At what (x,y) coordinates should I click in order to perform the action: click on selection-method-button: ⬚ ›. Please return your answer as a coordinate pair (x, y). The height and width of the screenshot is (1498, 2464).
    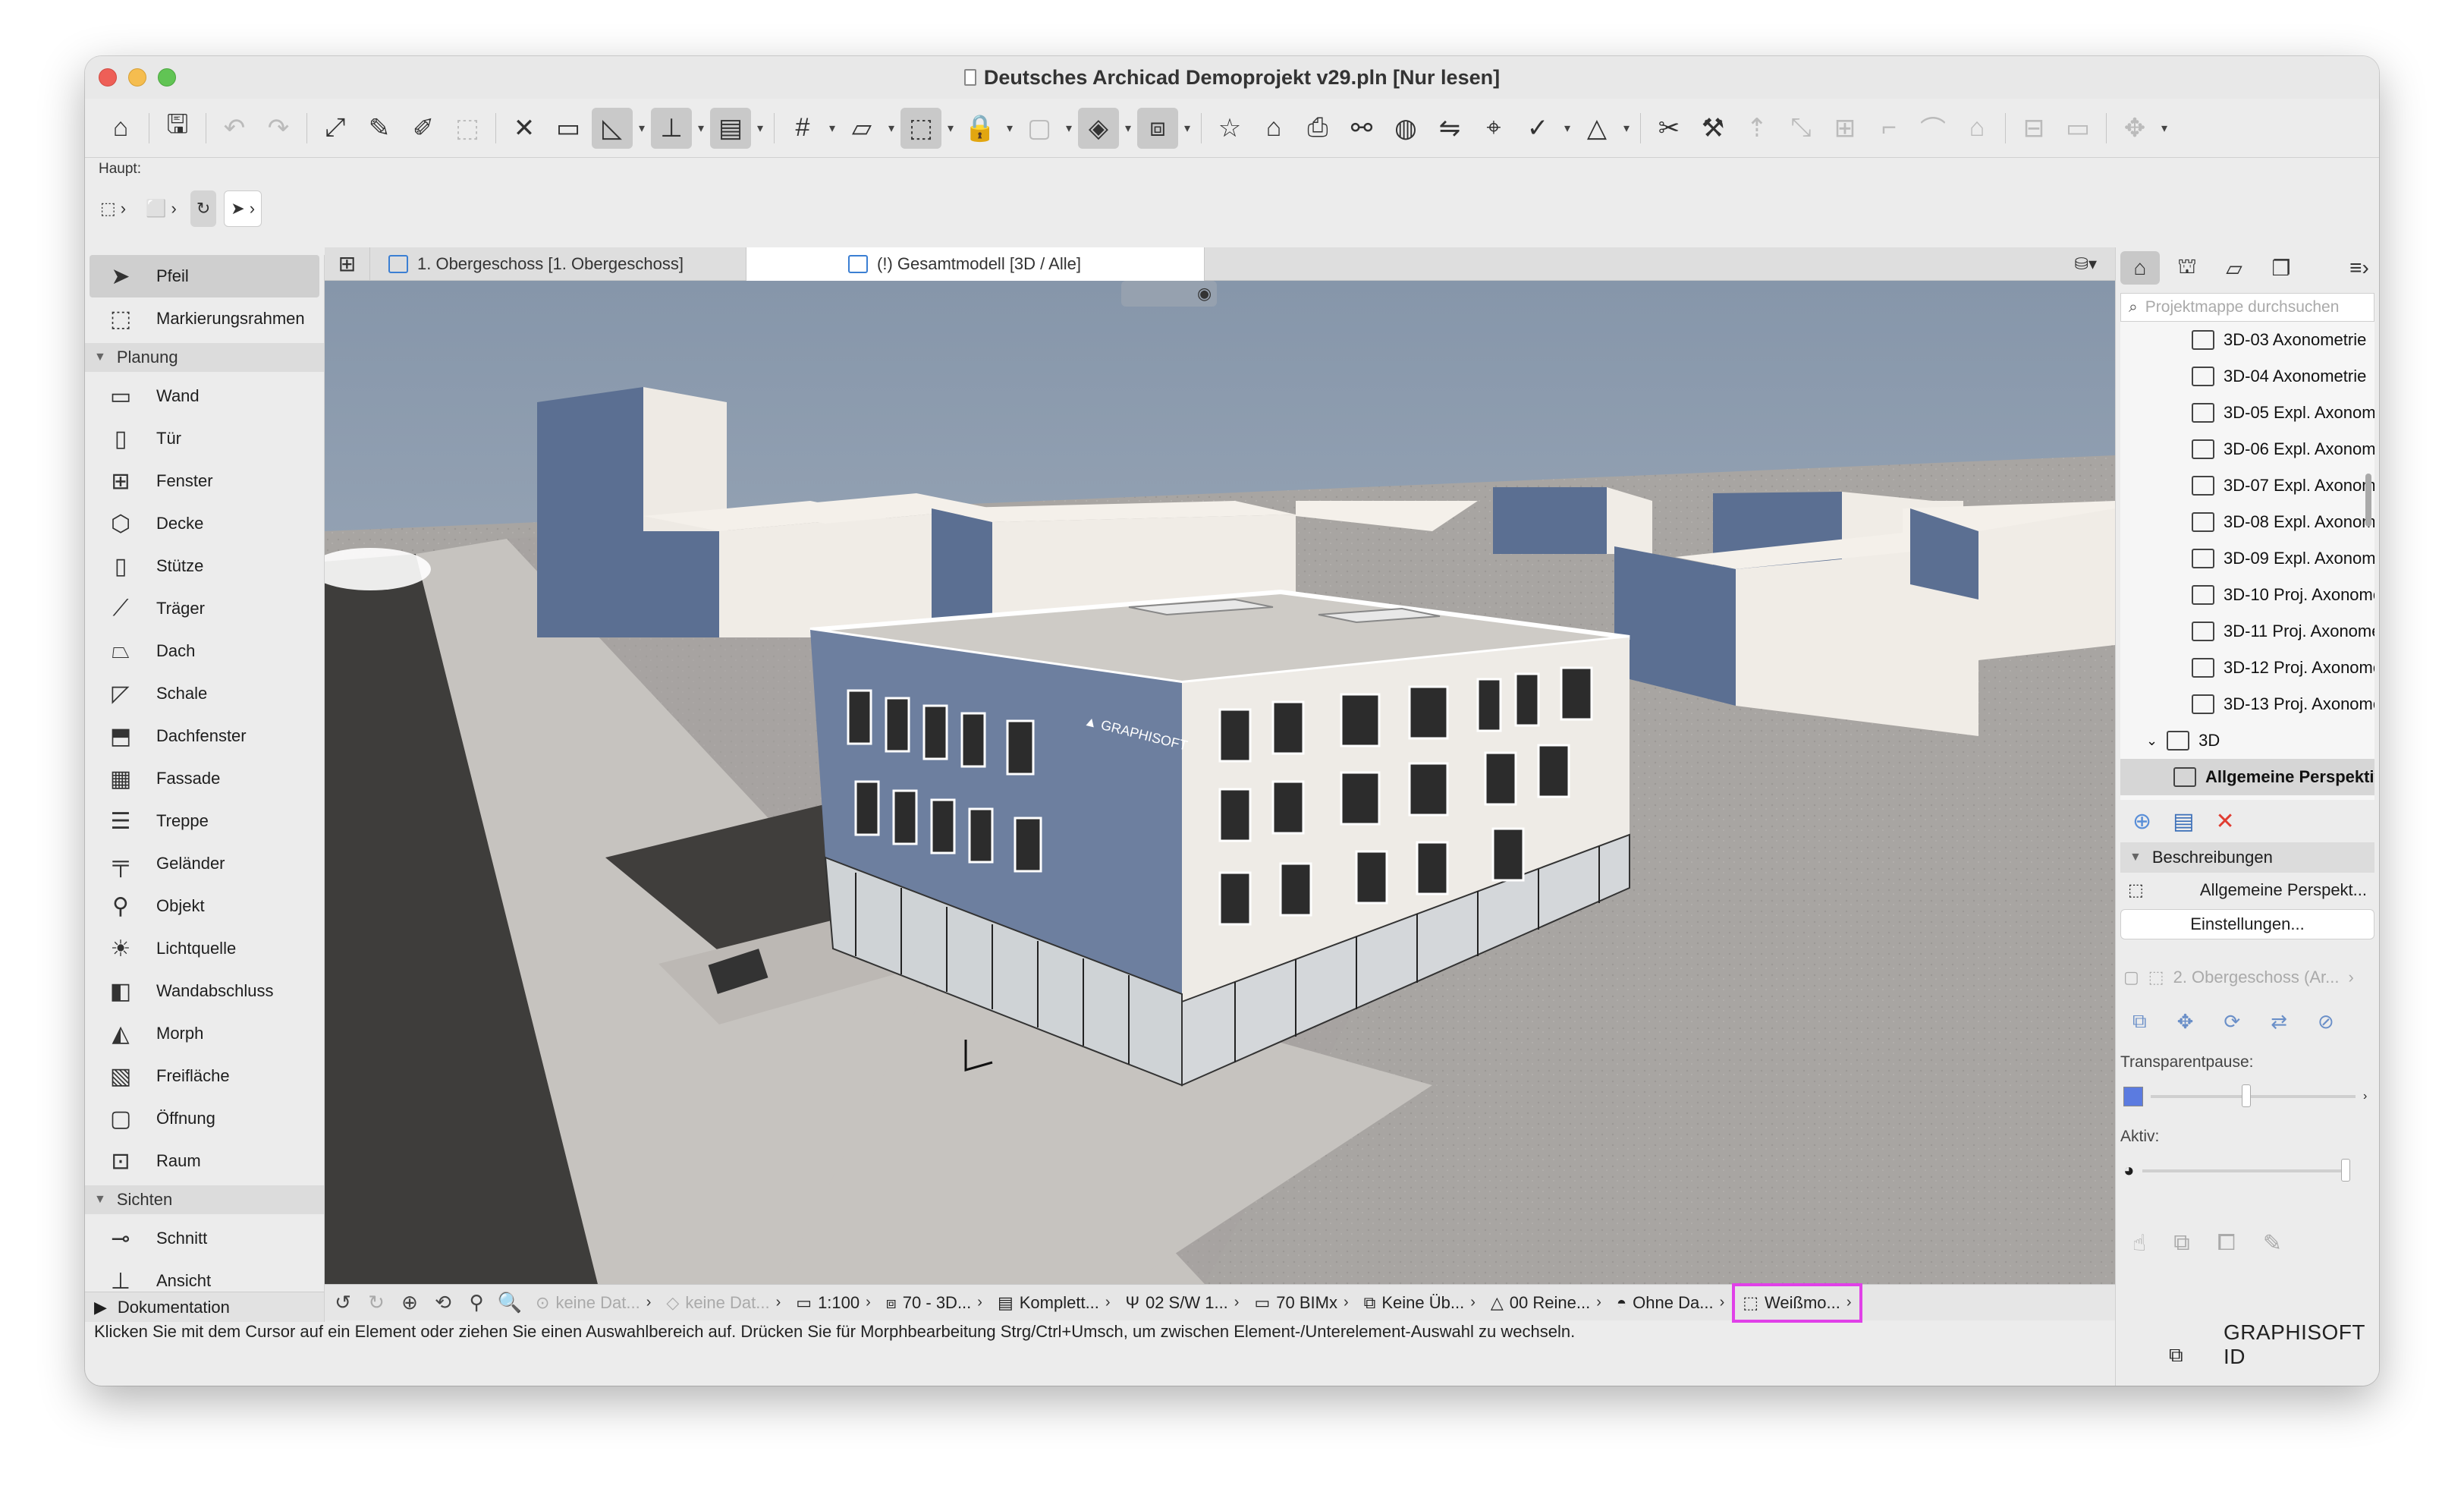
    Looking at the image, I should click on (113, 209).